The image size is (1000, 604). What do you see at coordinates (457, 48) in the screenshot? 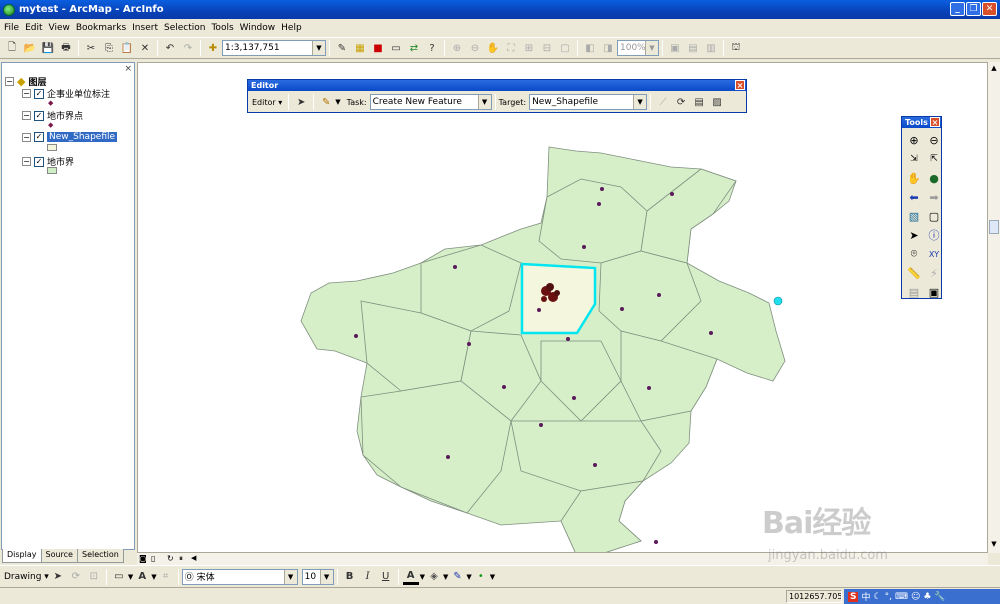
I see `layout-zoom-in-icon: ⊕` at bounding box center [457, 48].